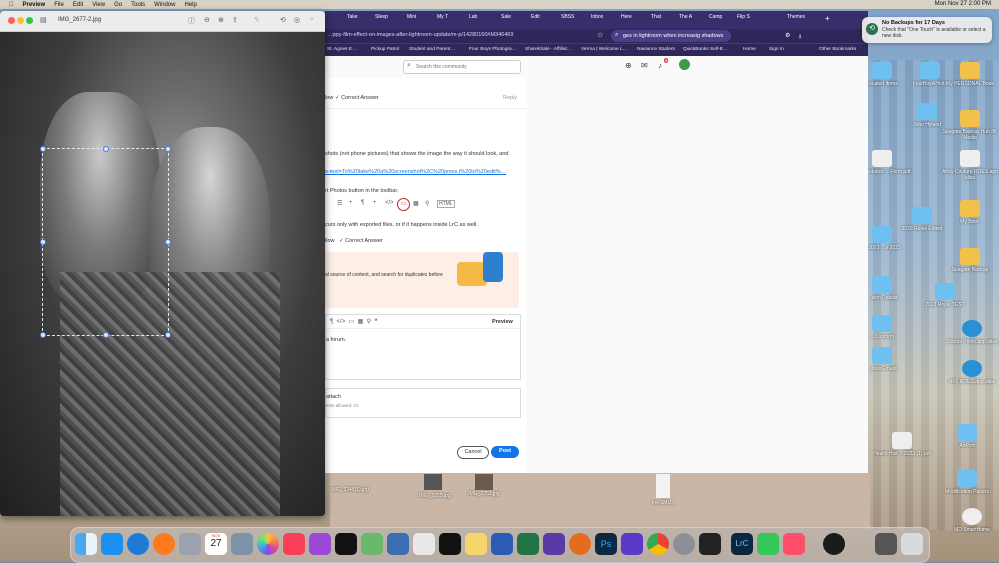 The width and height of the screenshot is (999, 563). I want to click on info-icon: ⓘ, so click(191, 21).